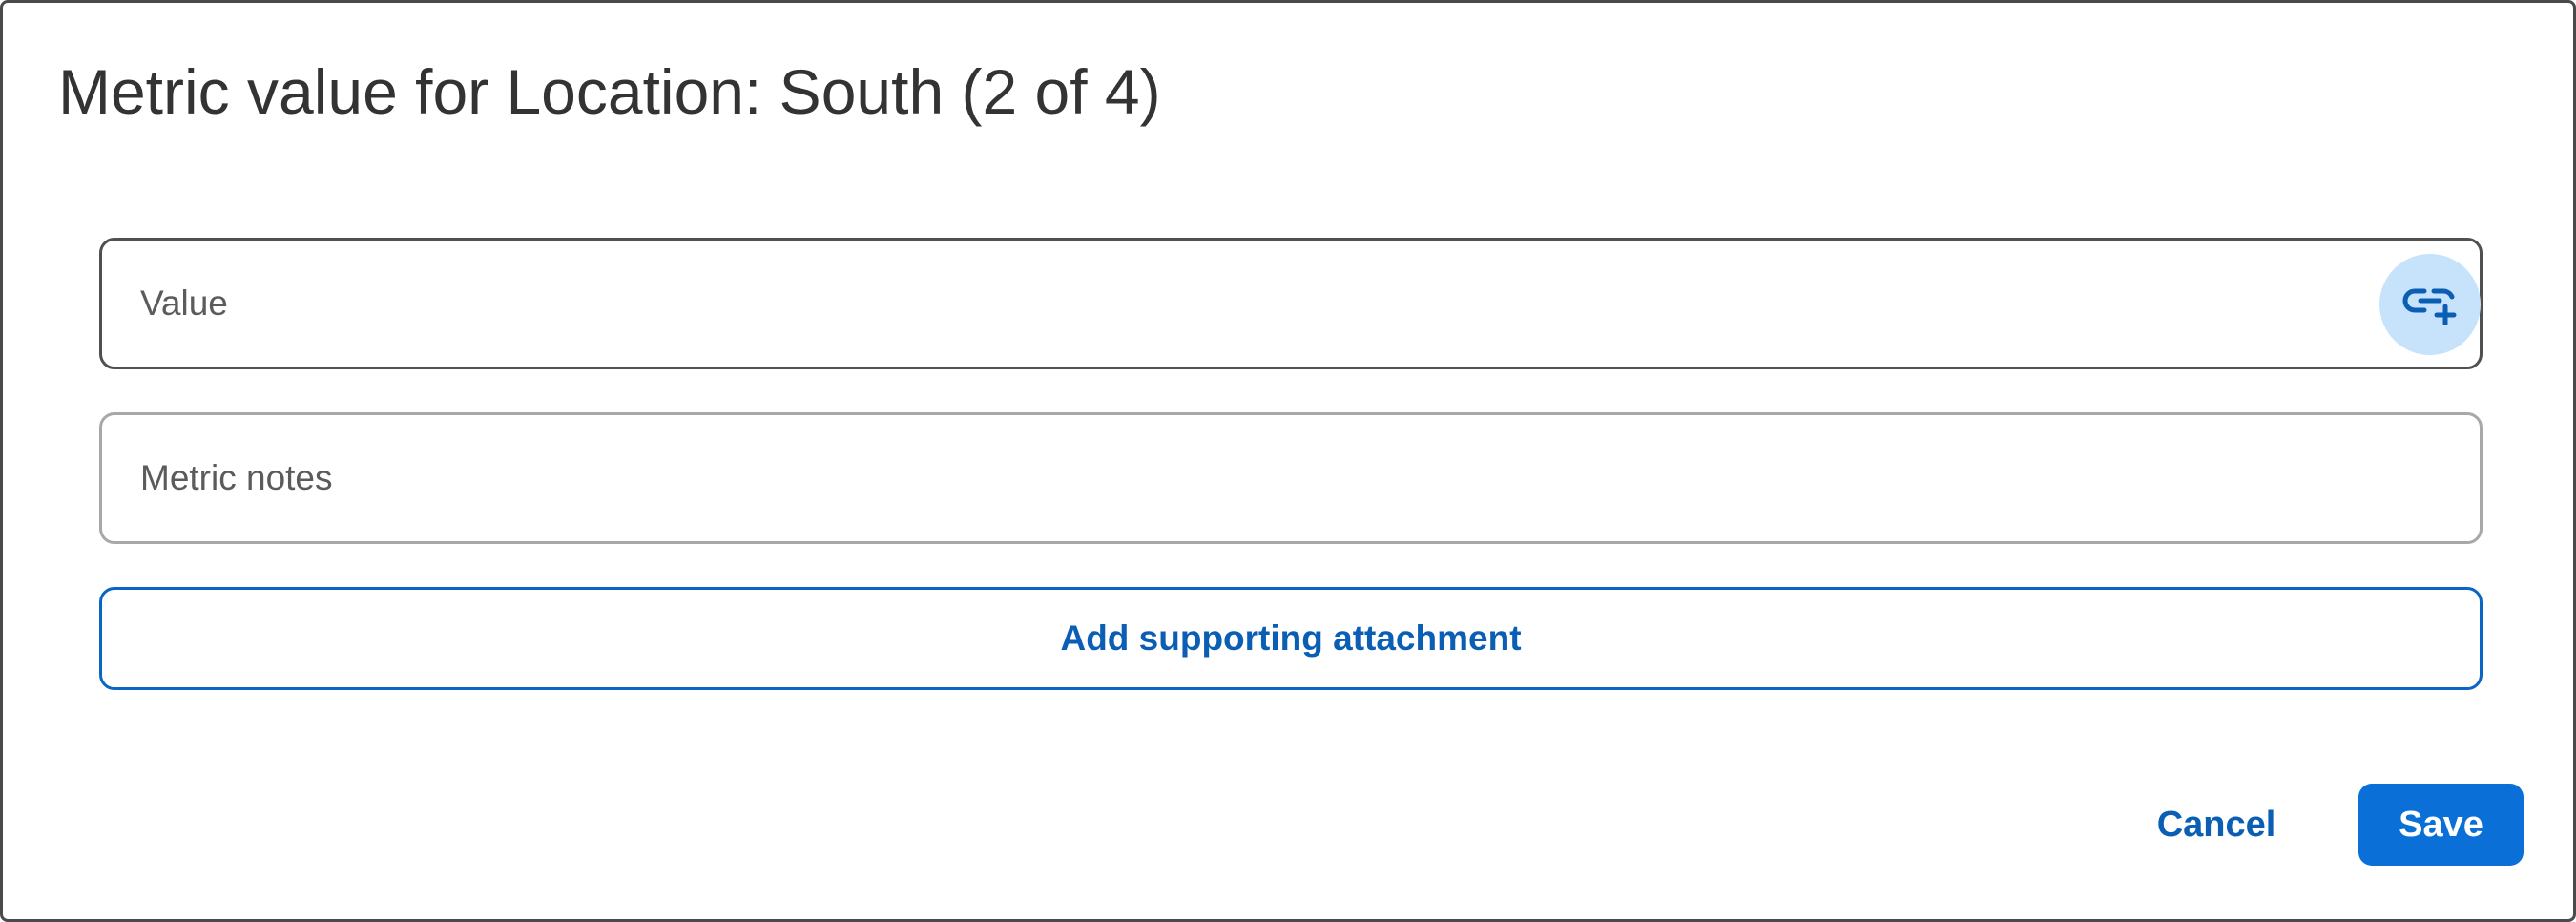 The image size is (2576, 922). Describe the element at coordinates (1237, 304) in the screenshot. I see `value-input` at that location.